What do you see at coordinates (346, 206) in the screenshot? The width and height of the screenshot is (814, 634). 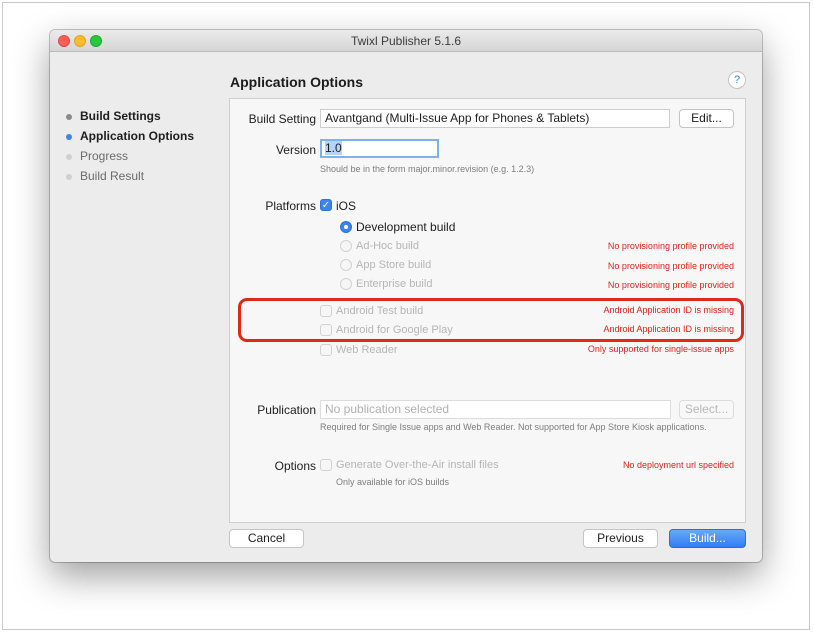 I see `ios-label: iOS` at bounding box center [346, 206].